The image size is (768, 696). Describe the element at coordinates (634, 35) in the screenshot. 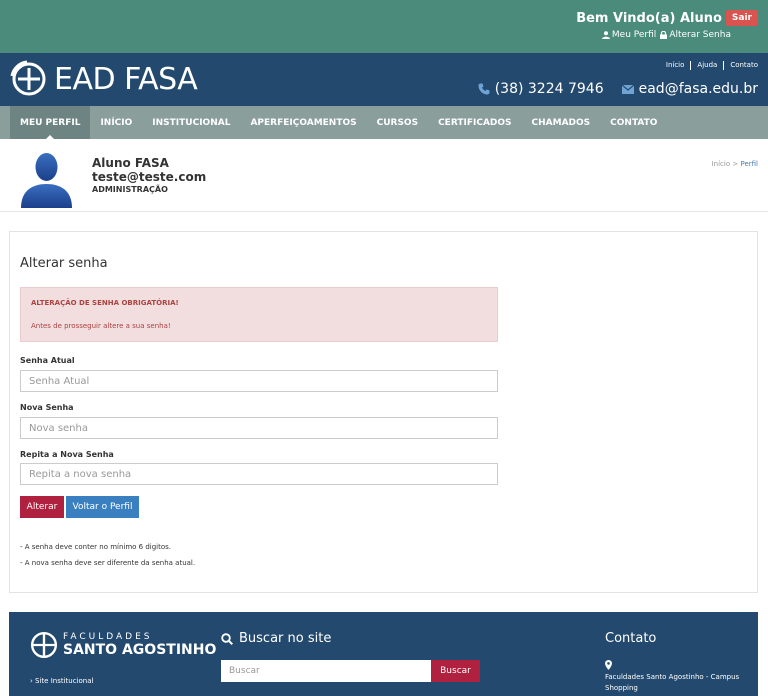

I see `my-profile-label: Meu Perfil` at that location.